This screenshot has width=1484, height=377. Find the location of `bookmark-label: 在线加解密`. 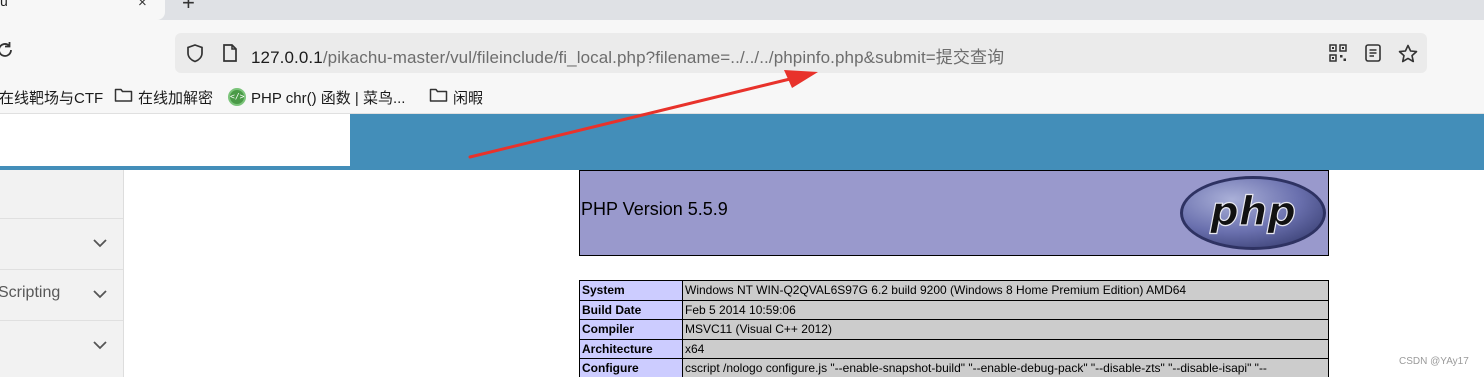

bookmark-label: 在线加解密 is located at coordinates (176, 98).